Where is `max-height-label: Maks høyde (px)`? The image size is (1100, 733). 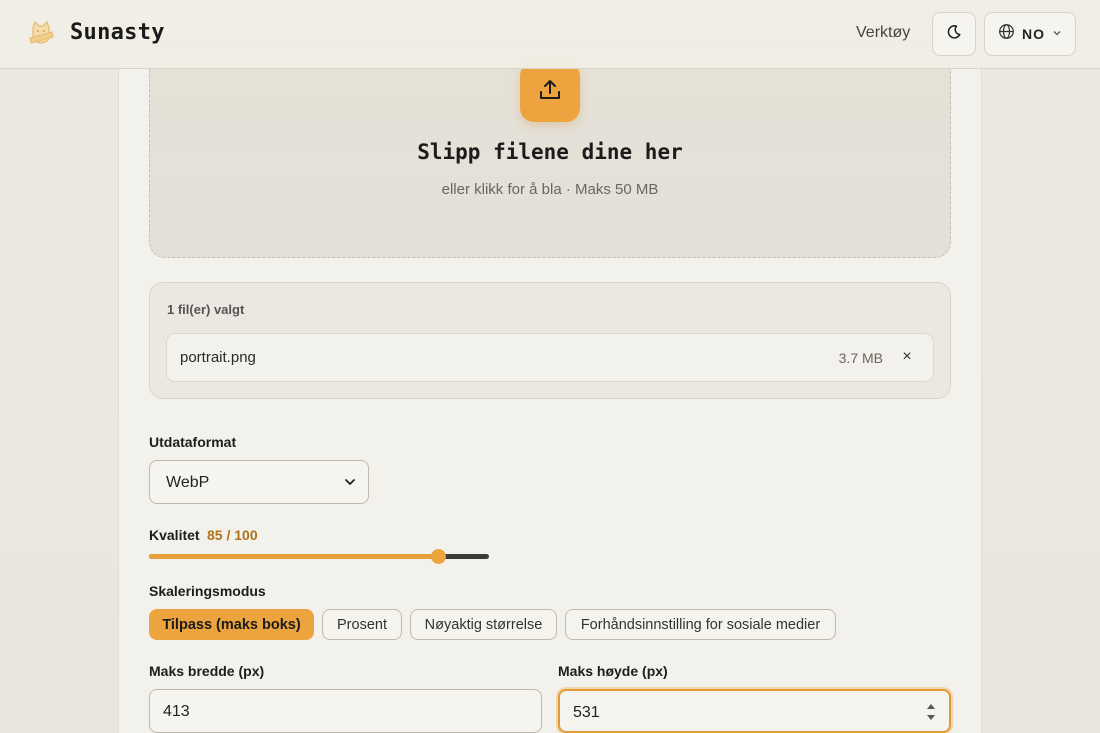 max-height-label: Maks høyde (px) is located at coordinates (613, 671).